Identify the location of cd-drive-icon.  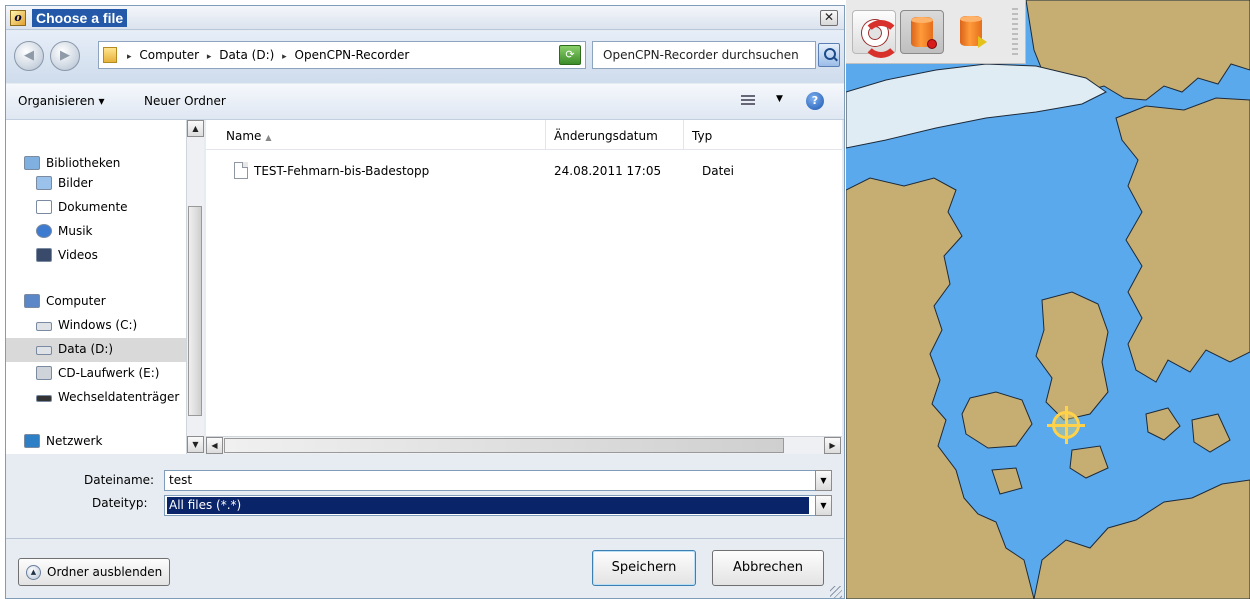
(44, 373).